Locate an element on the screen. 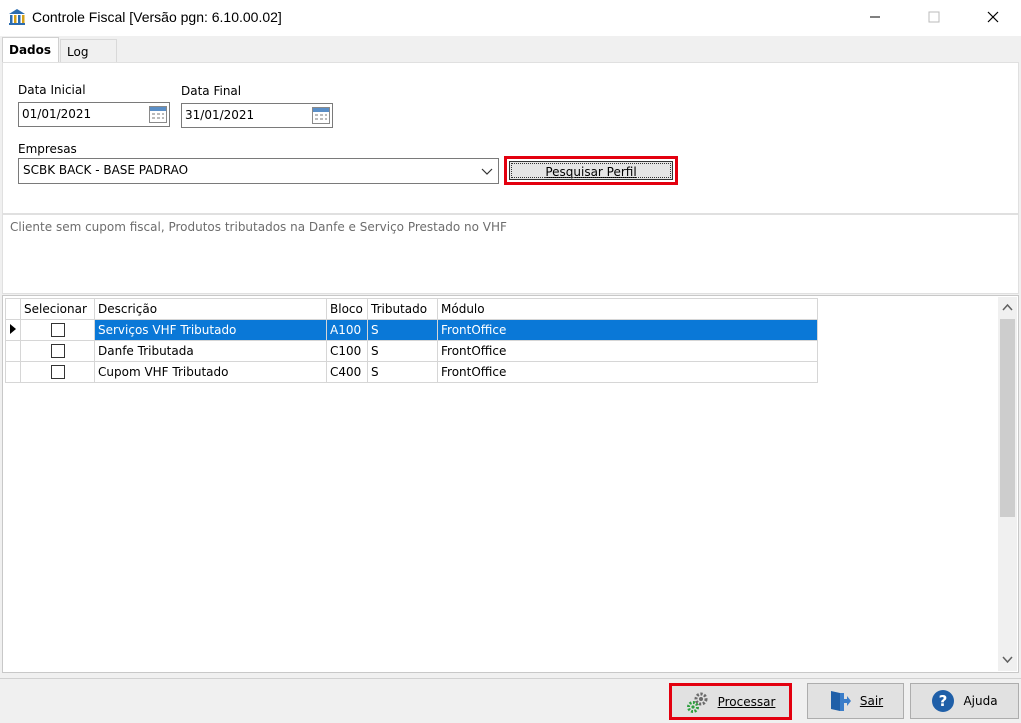  bank-building-icon is located at coordinates (17, 17).